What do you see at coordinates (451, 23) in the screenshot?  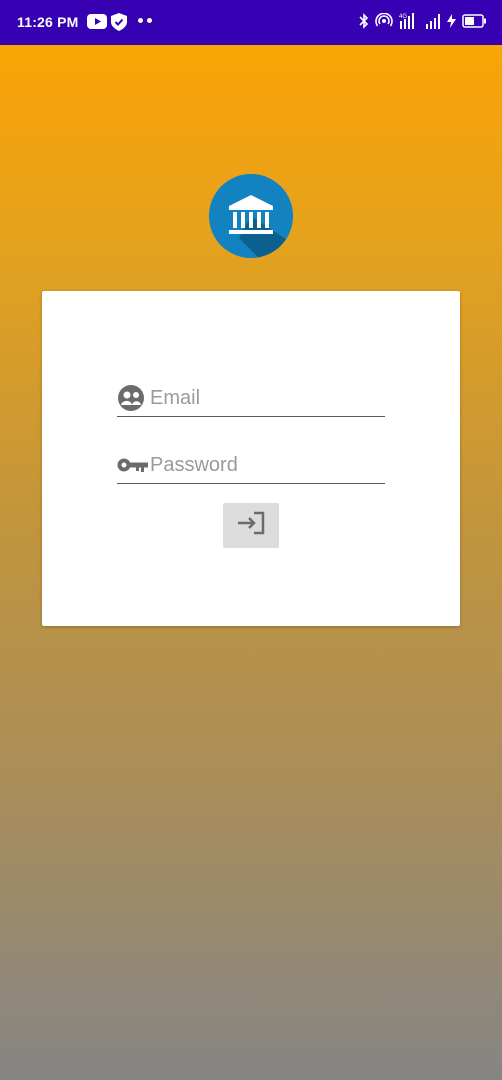 I see `charging-icon` at bounding box center [451, 23].